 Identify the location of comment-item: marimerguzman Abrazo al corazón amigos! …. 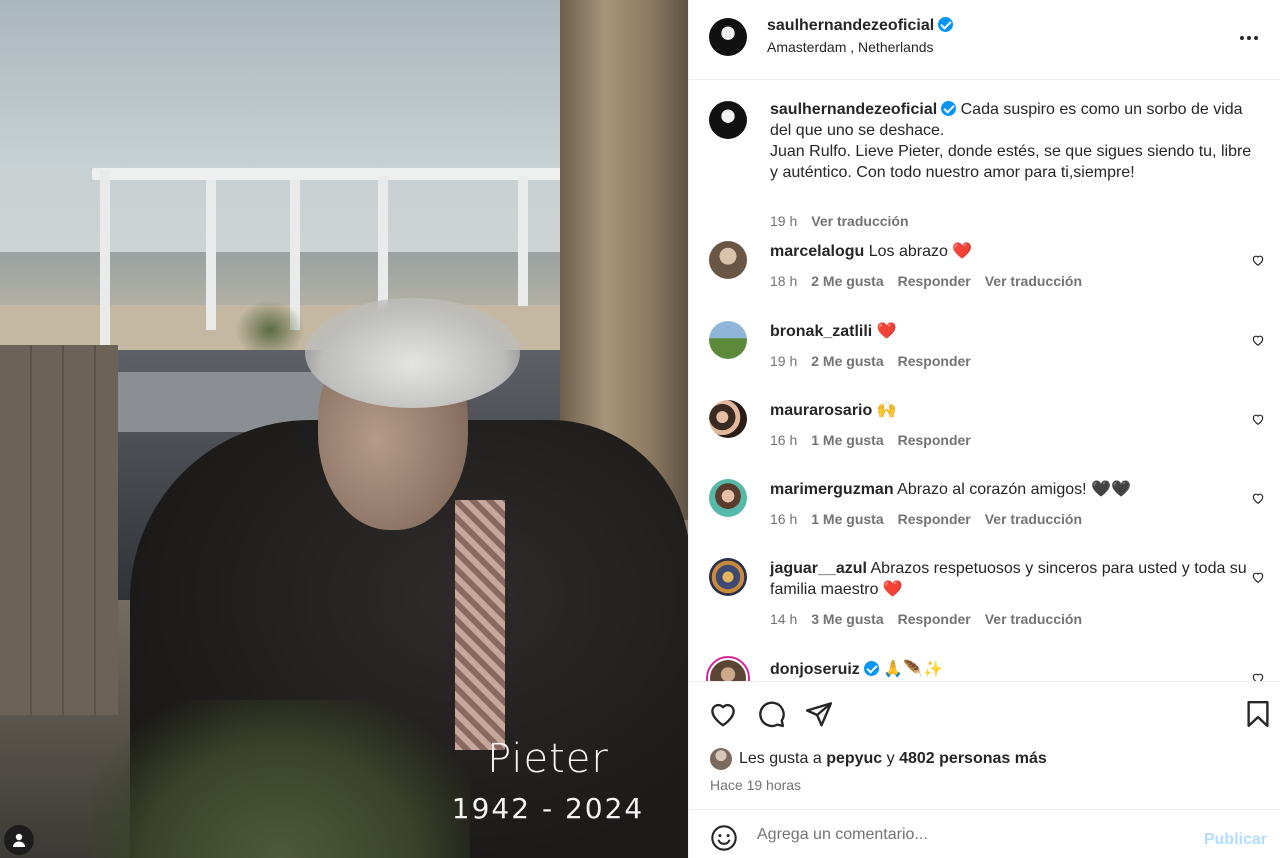
(984, 509).